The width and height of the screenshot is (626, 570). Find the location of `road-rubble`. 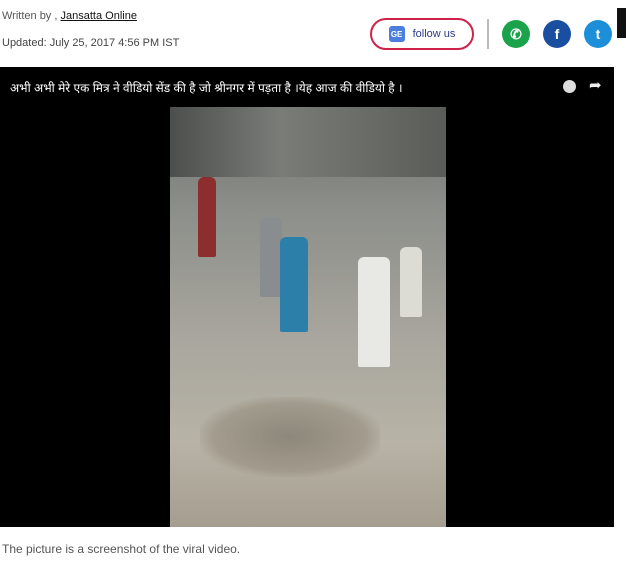

road-rubble is located at coordinates (290, 437).